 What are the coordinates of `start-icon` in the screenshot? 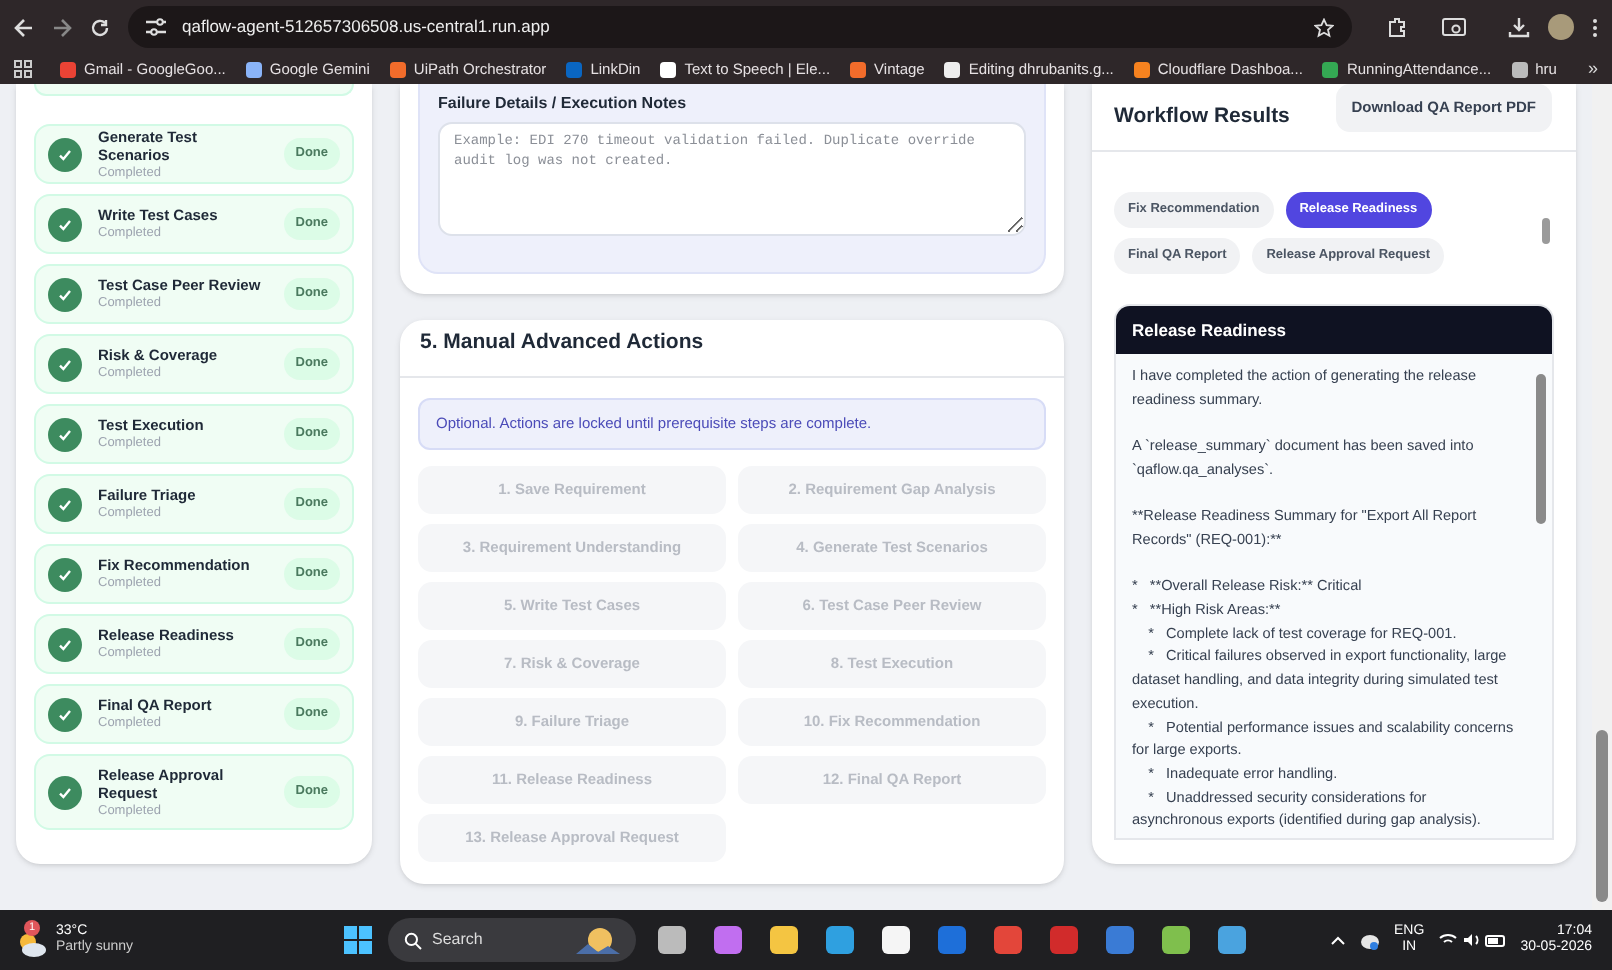 It's located at (358, 940).